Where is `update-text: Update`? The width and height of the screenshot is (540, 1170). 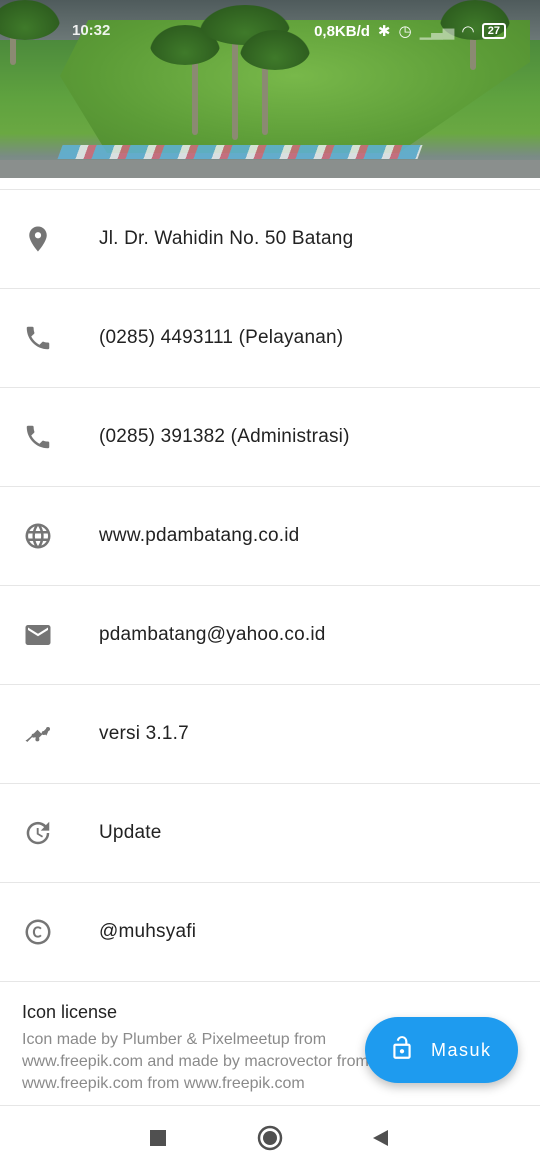
update-text: Update is located at coordinates (130, 832).